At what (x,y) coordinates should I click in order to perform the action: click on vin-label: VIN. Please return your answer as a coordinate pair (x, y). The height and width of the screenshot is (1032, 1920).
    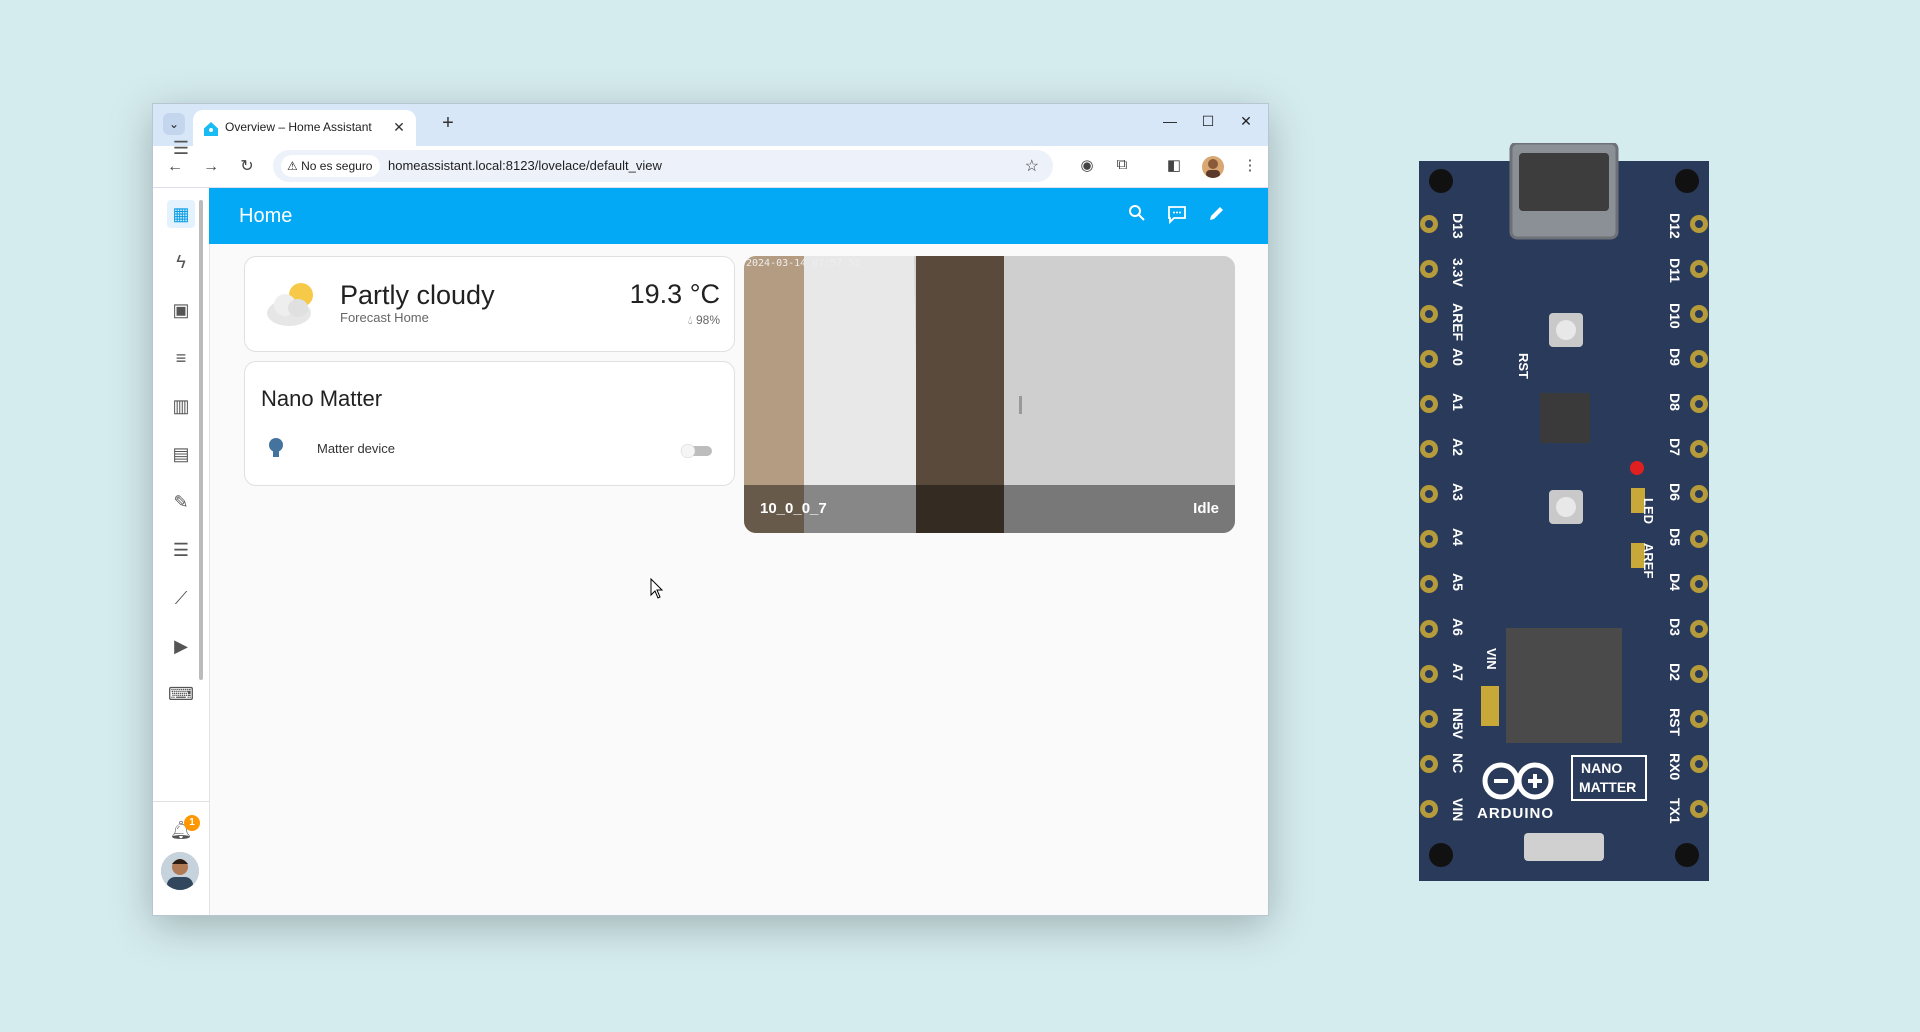
    Looking at the image, I should click on (1491, 659).